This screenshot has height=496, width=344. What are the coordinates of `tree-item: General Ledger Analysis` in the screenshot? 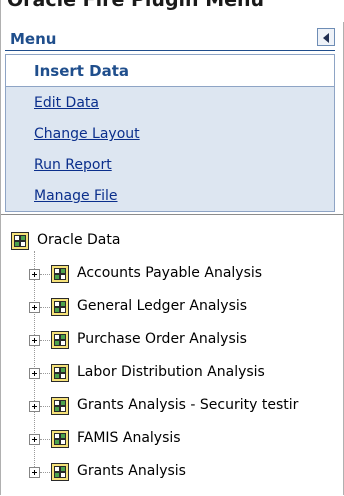 It's located at (172, 307).